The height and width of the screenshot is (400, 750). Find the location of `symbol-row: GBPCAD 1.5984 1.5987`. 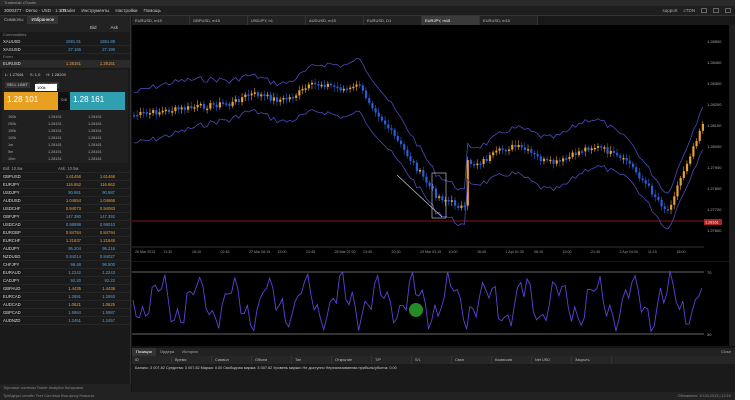

symbol-row: GBPCAD 1.5984 1.5987 is located at coordinates (65, 313).